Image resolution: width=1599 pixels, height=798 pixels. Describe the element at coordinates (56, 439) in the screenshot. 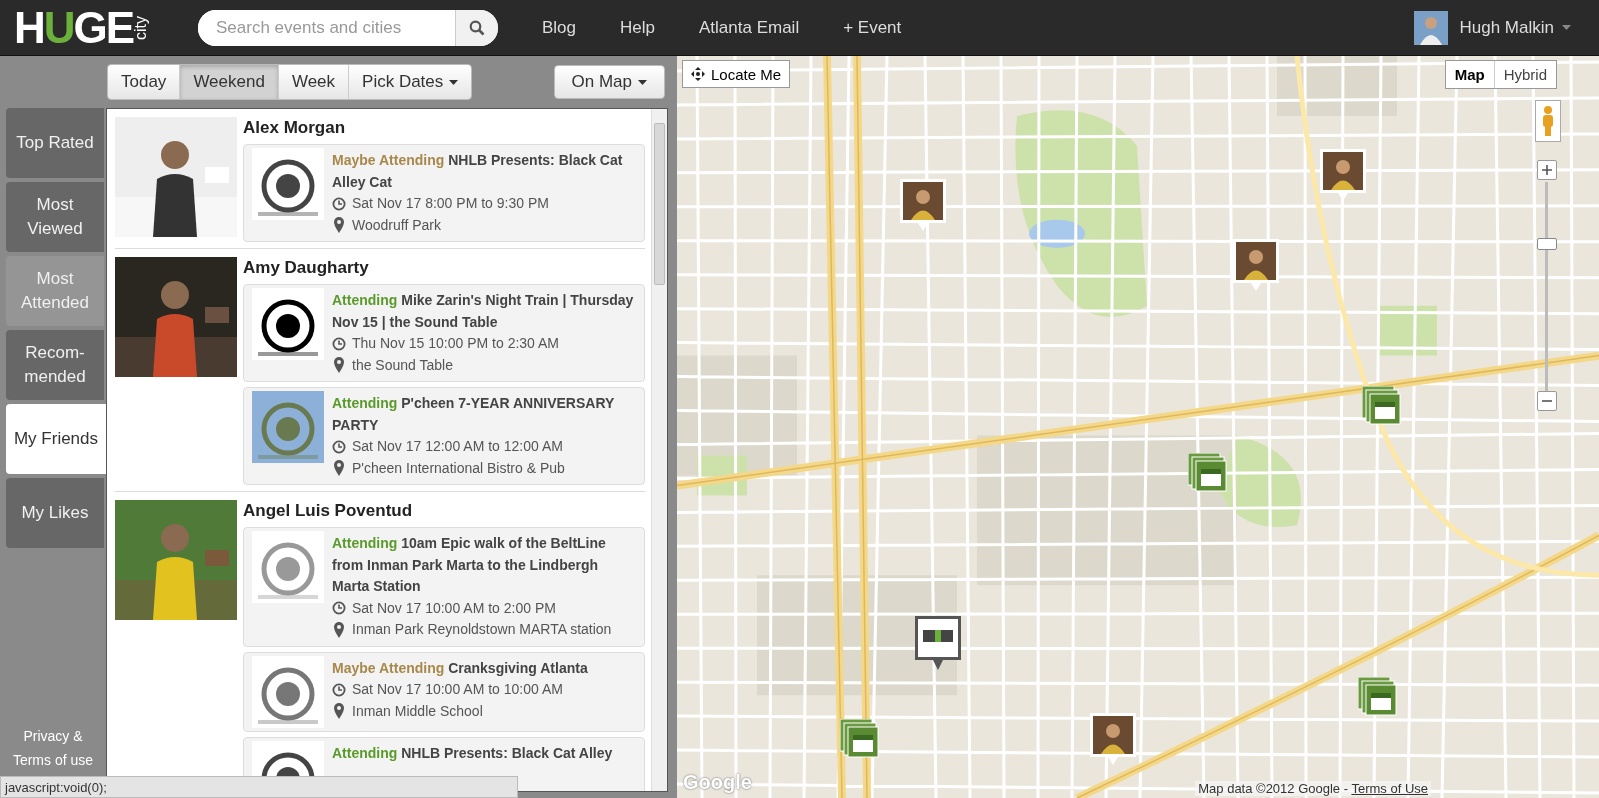

I see `sidebar-tab: My Friends` at that location.